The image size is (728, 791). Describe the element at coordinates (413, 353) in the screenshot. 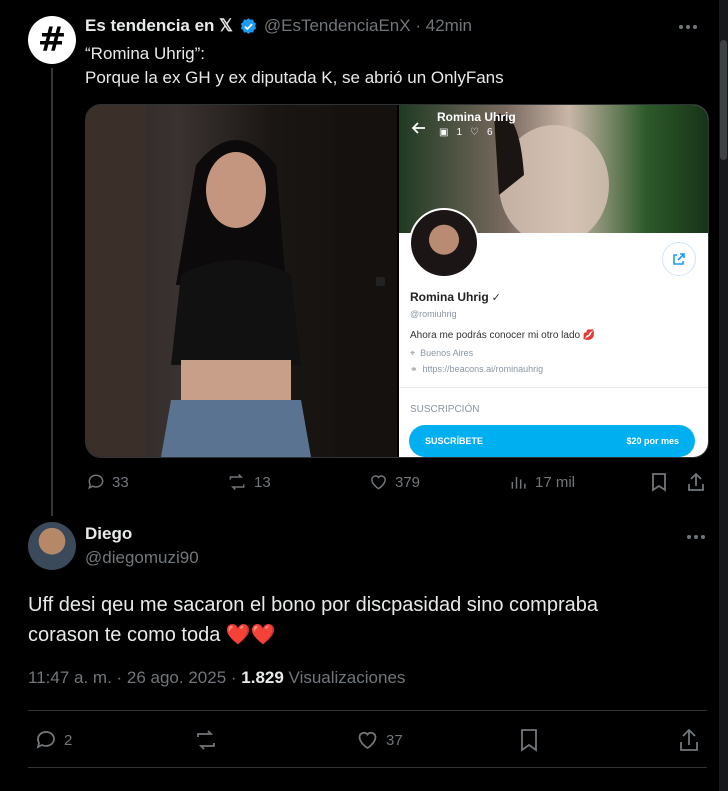

I see `location-pin-icon: ⌖` at that location.